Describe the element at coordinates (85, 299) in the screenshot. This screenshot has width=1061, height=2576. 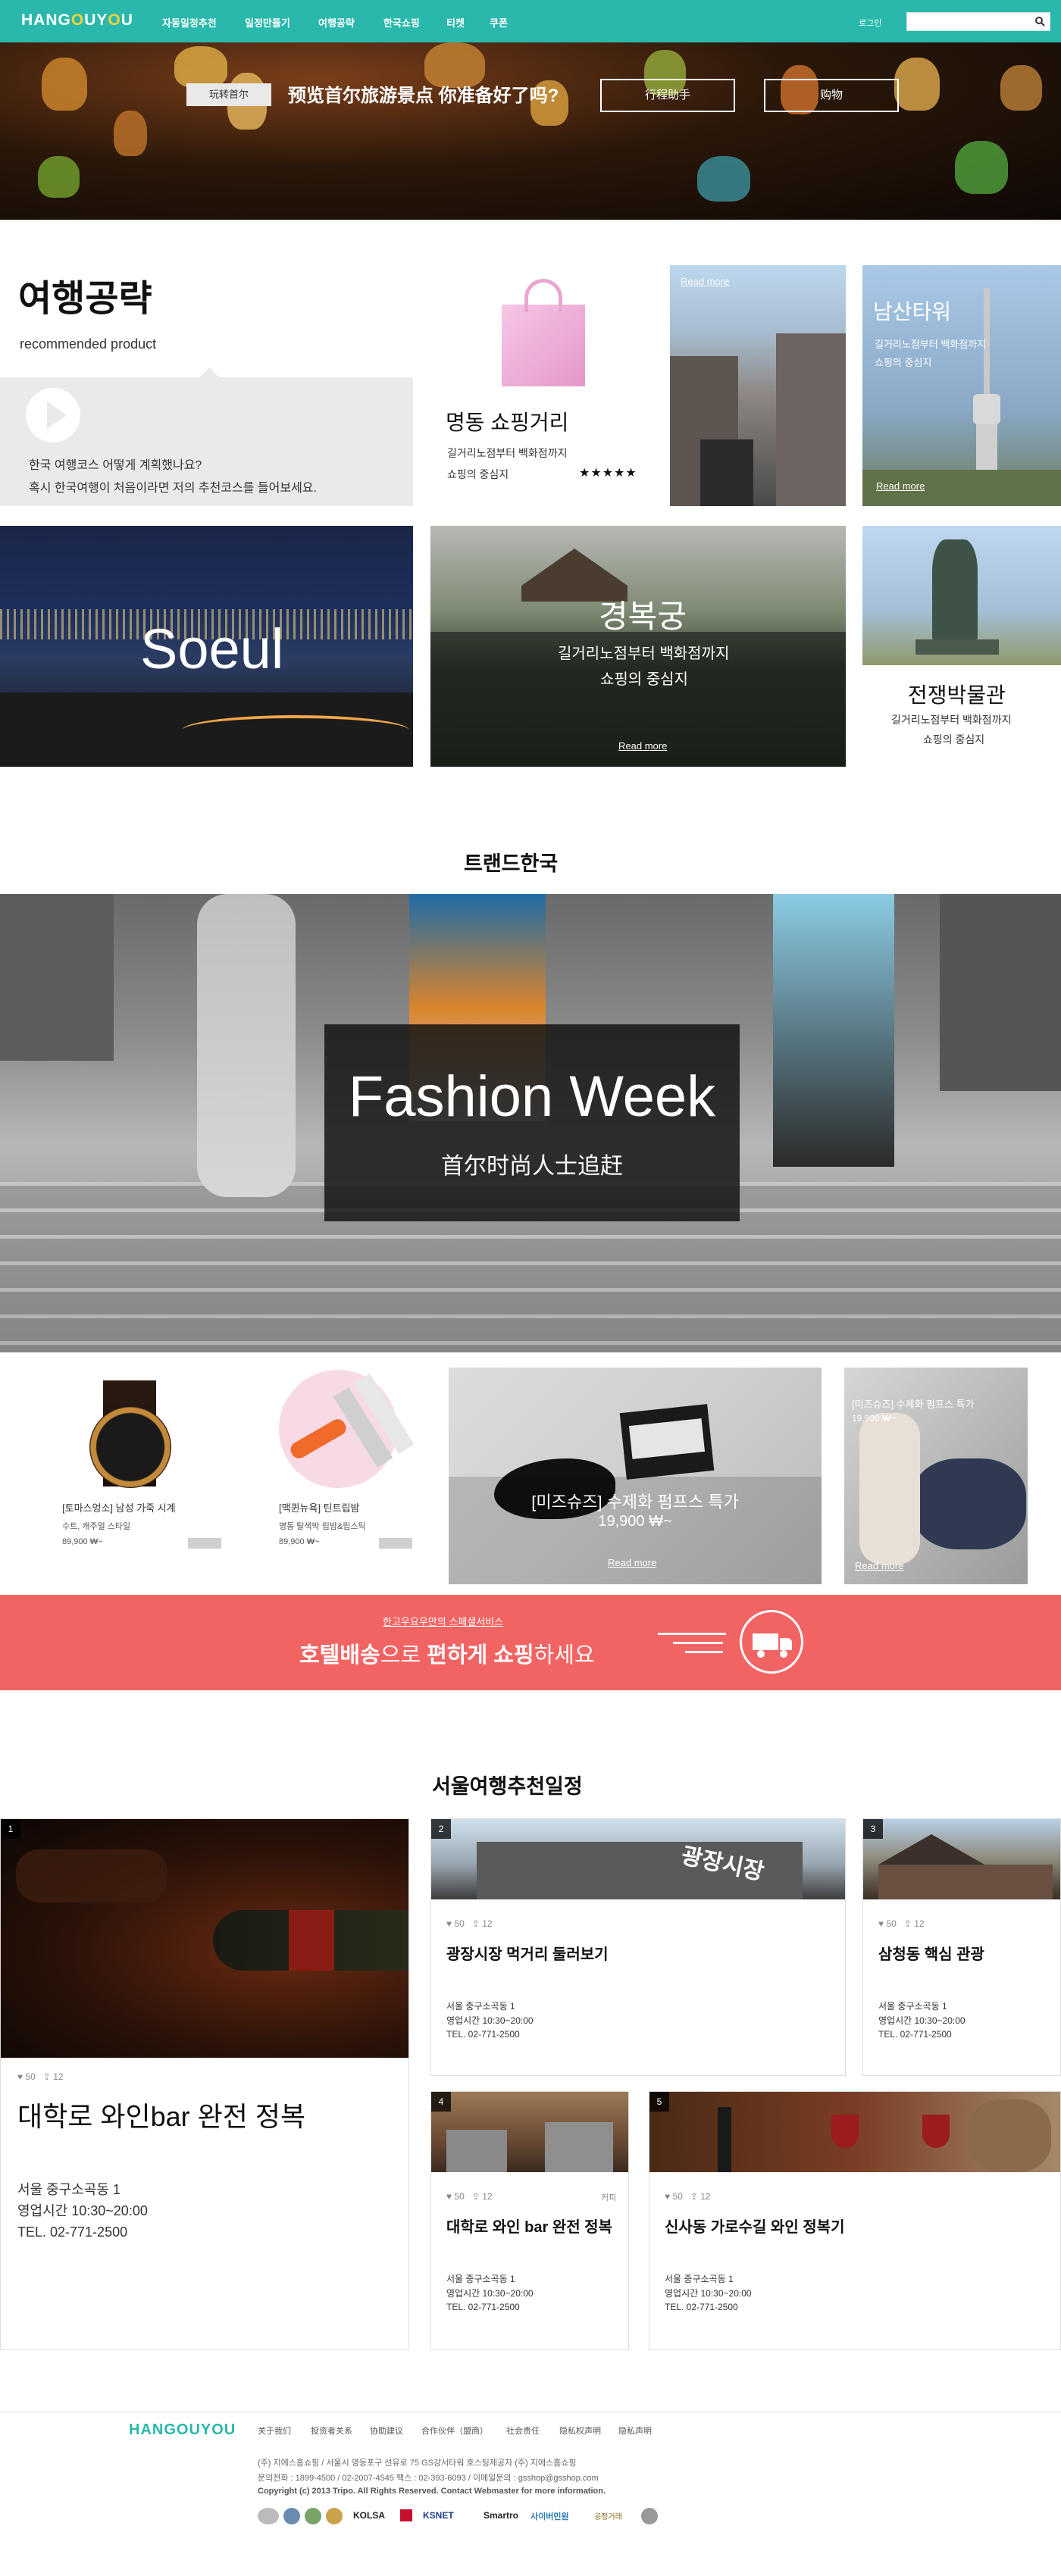
I see `travel-guide-title: 여행공략` at that location.